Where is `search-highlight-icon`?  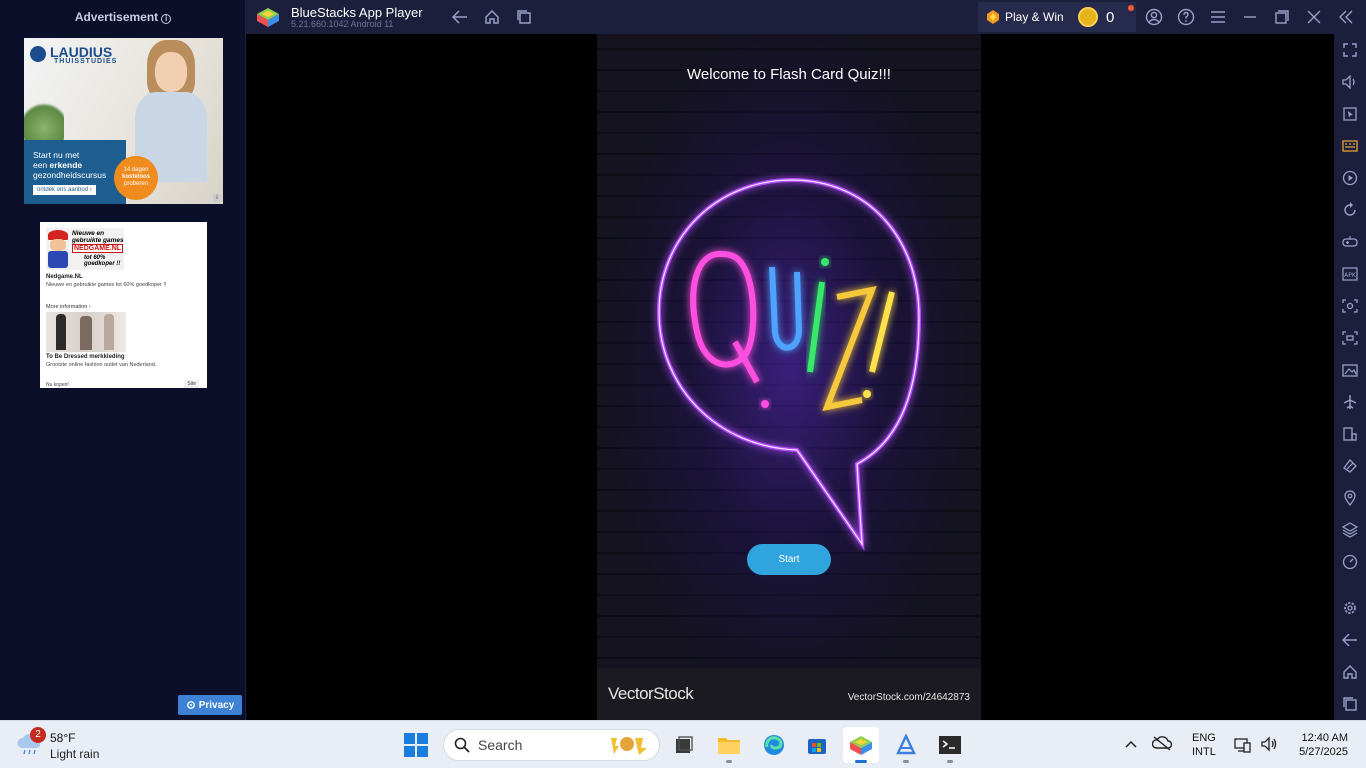 search-highlight-icon is located at coordinates (629, 746).